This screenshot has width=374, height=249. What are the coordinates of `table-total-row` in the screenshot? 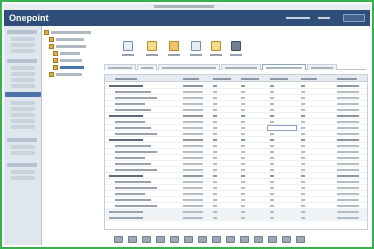 It's located at (236, 218).